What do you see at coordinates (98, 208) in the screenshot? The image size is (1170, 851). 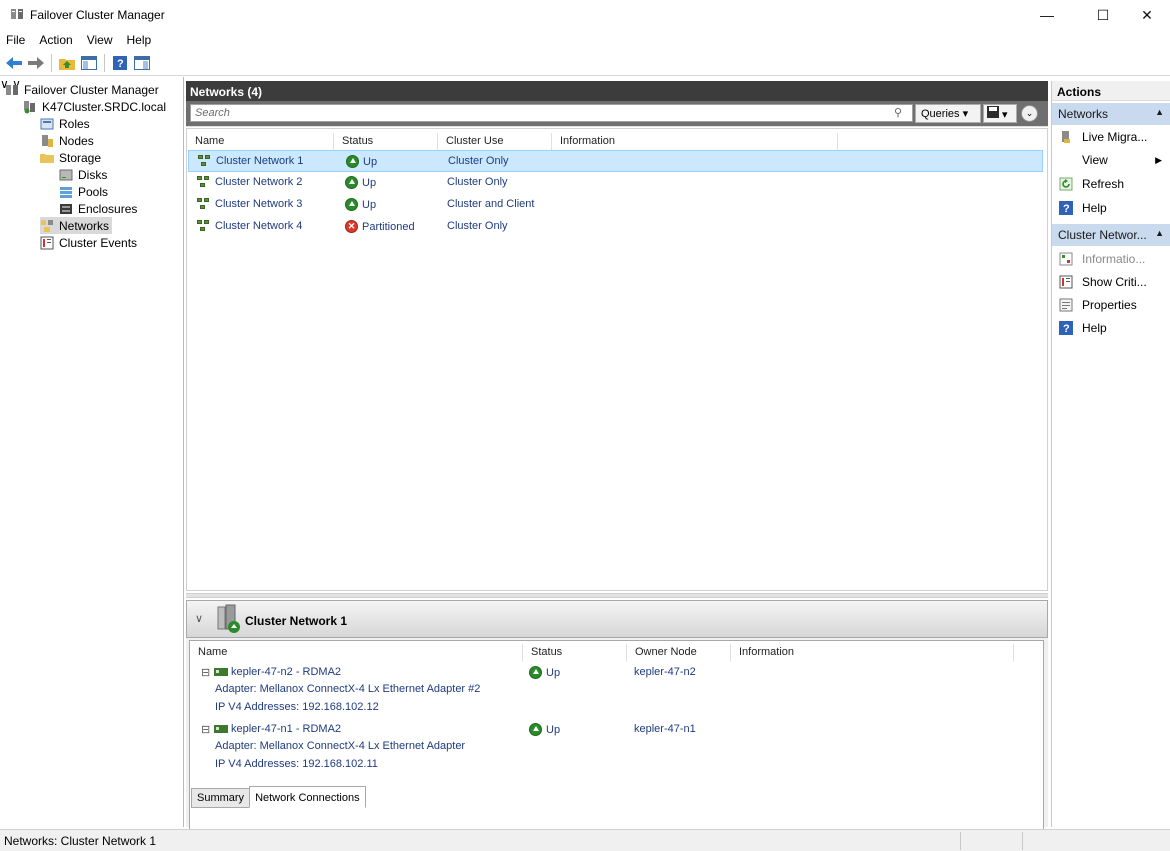 I see `tree-item-enclosures: Enclosures` at bounding box center [98, 208].